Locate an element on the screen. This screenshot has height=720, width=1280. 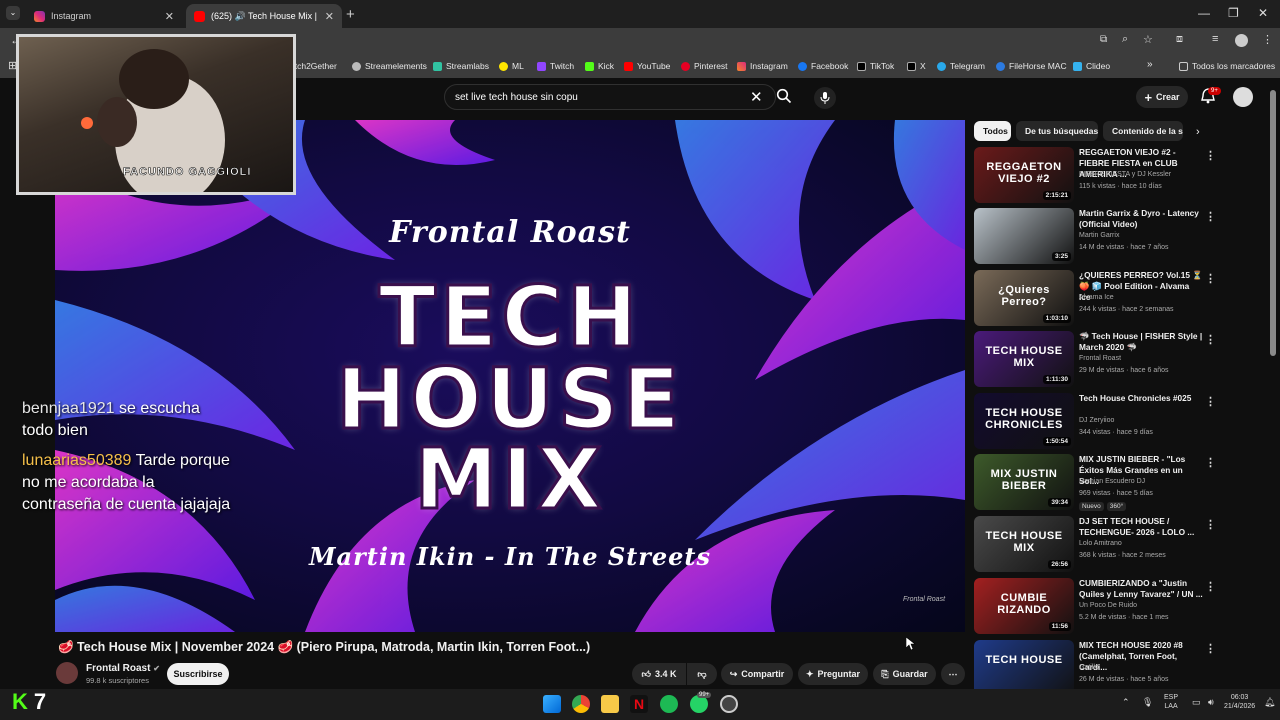
chip-todos: Todos is located at coordinates (992, 131).